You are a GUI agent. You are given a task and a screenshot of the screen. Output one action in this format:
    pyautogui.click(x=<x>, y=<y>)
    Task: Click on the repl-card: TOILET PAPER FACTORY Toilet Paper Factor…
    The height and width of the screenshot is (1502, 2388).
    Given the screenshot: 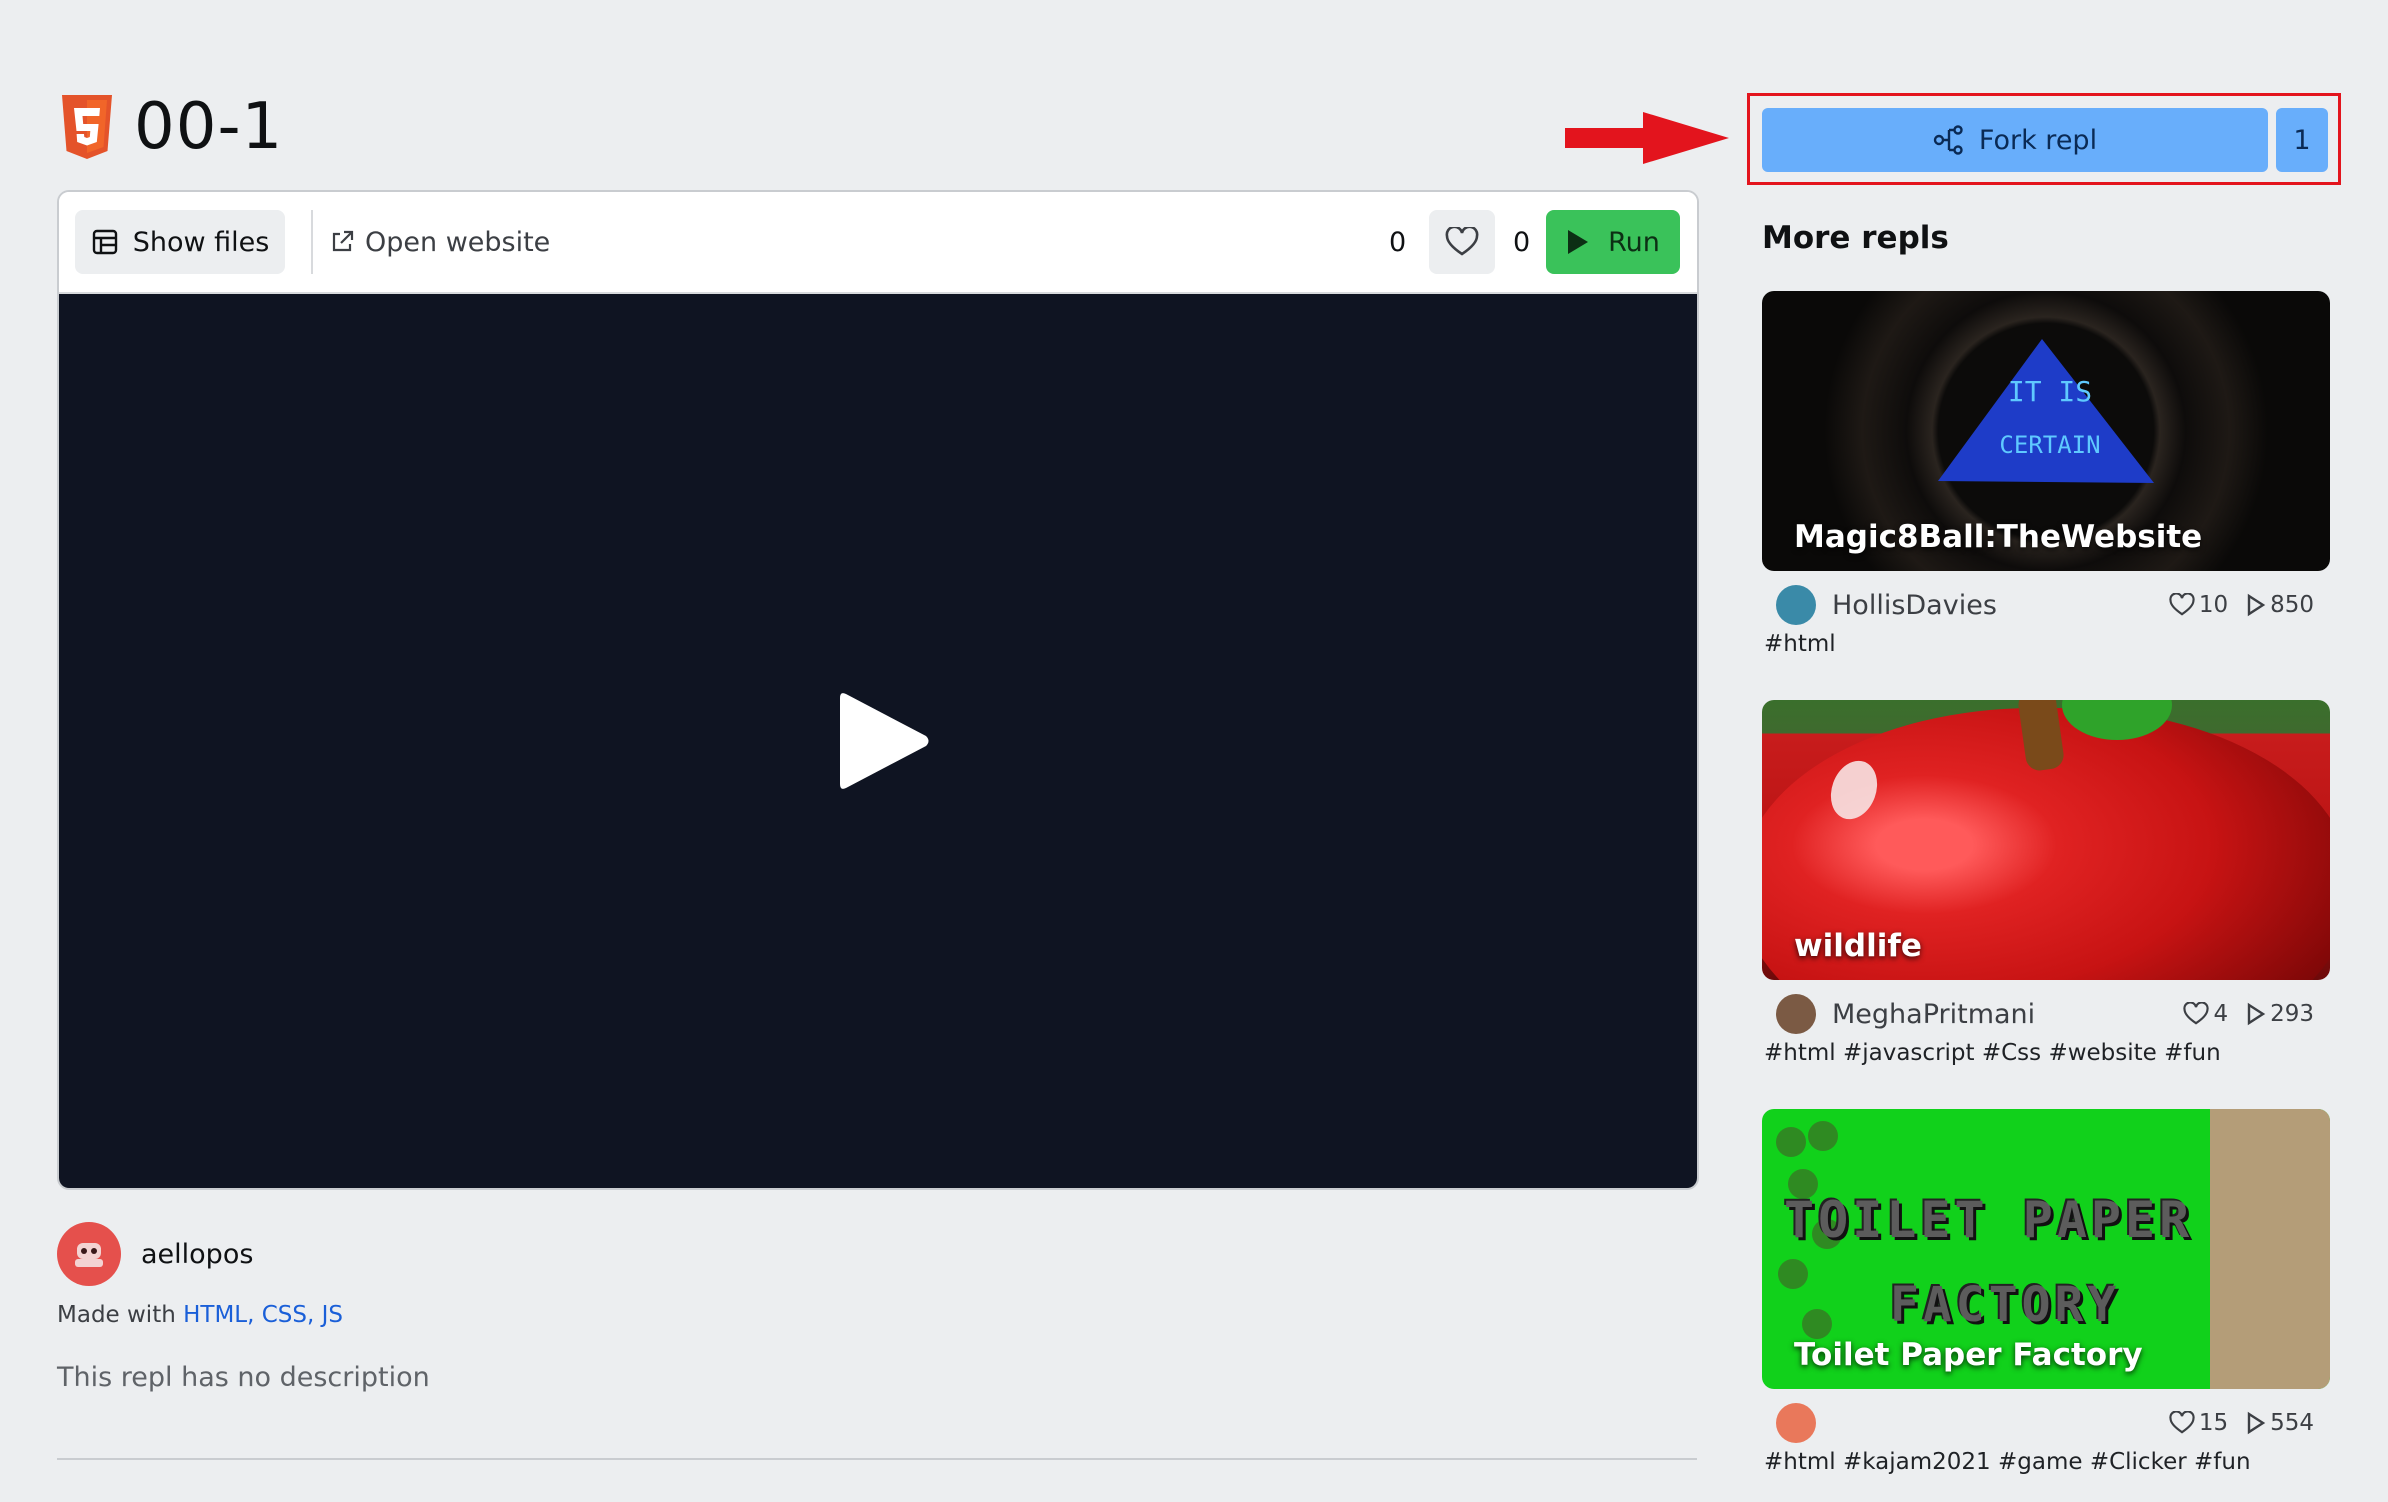 What is the action you would take?
    pyautogui.click(x=2046, y=1292)
    